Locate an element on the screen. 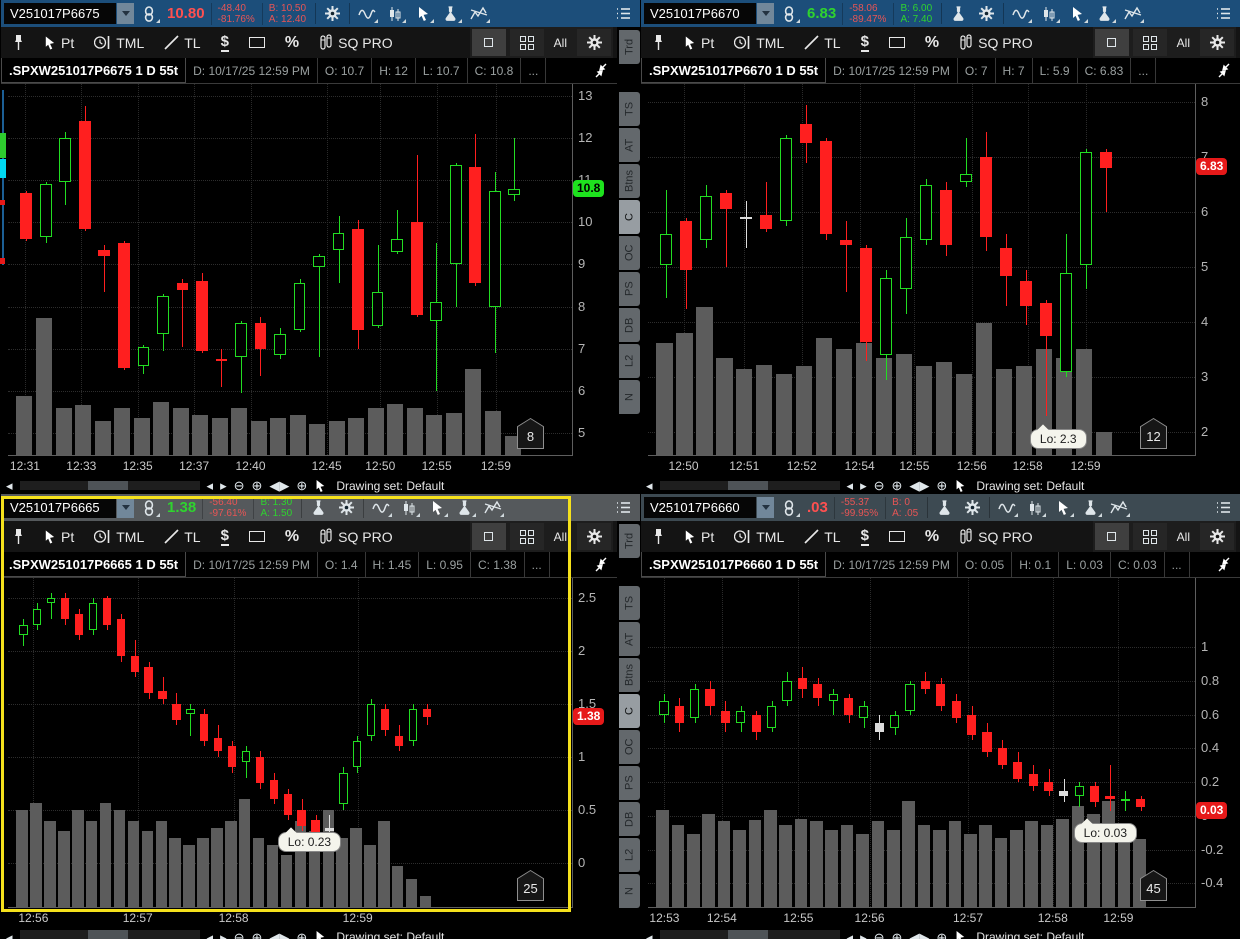 This screenshot has width=1240, height=939. rectangle-tool-button is located at coordinates (897, 42).